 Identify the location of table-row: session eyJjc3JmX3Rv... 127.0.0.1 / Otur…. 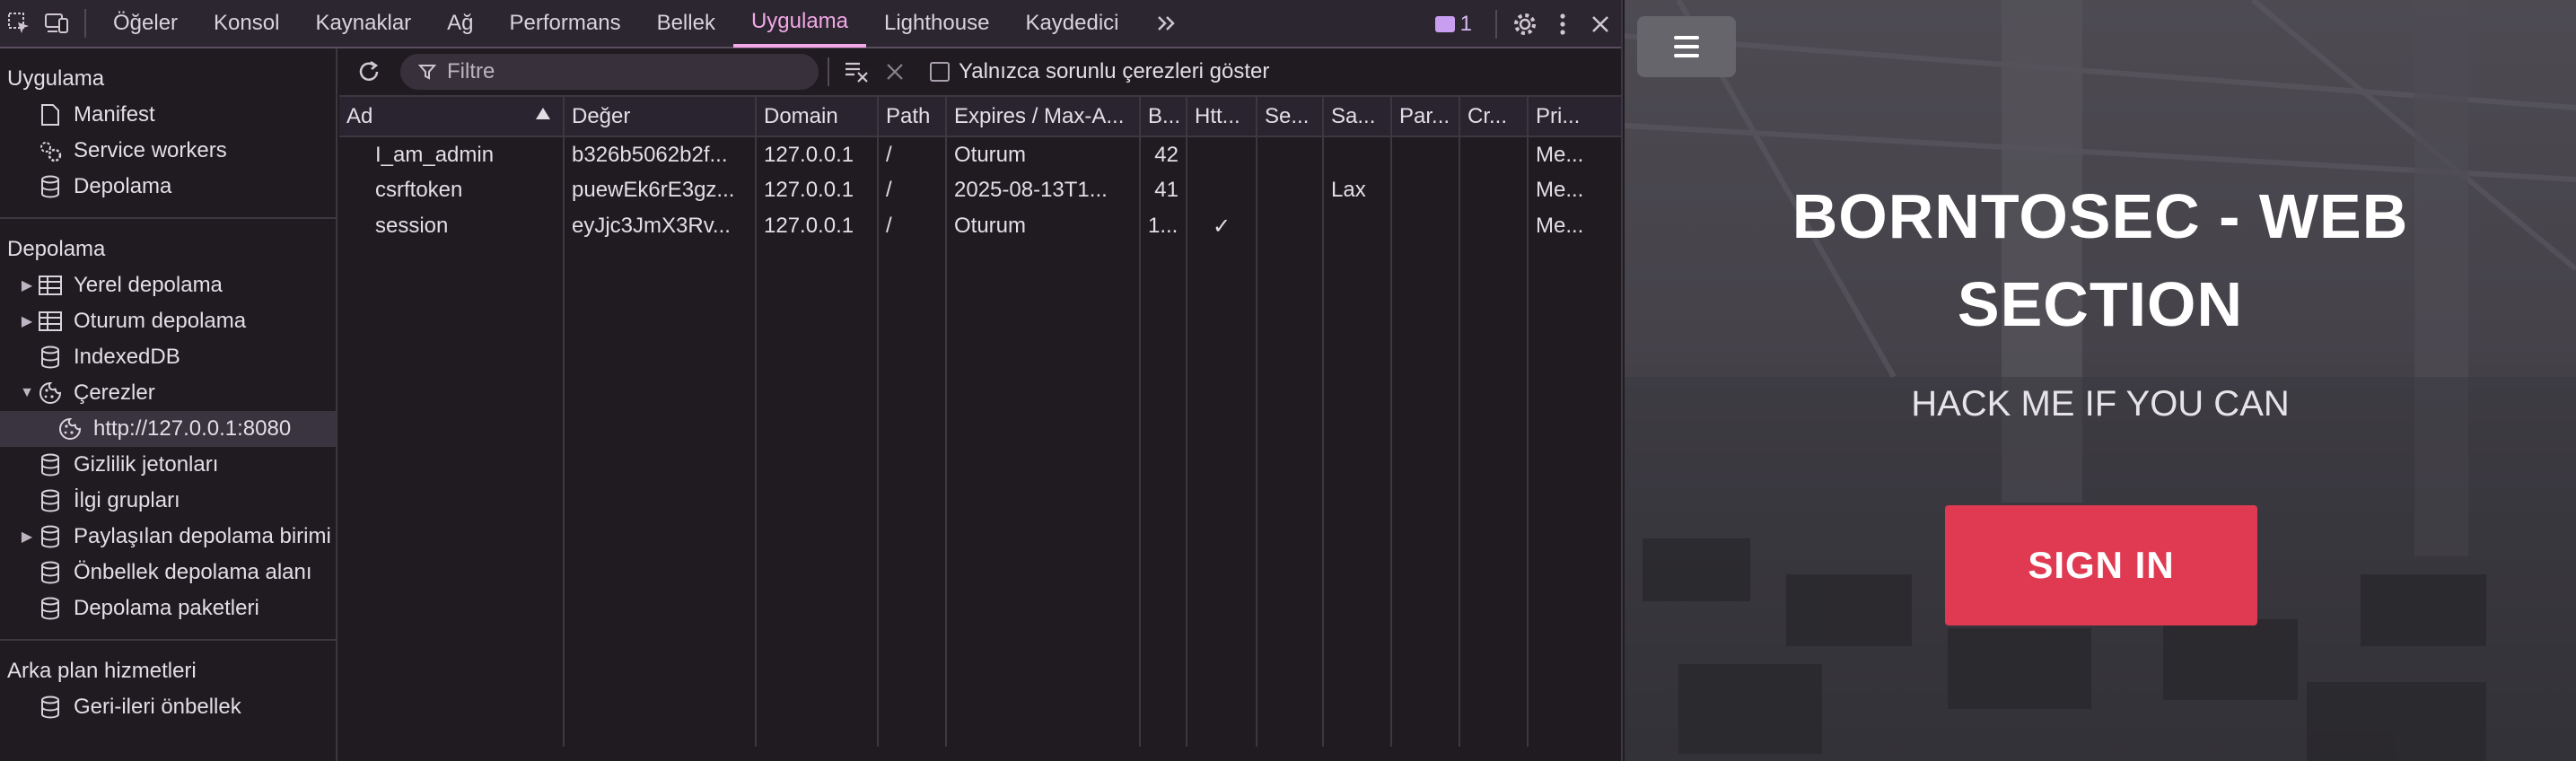
(980, 226).